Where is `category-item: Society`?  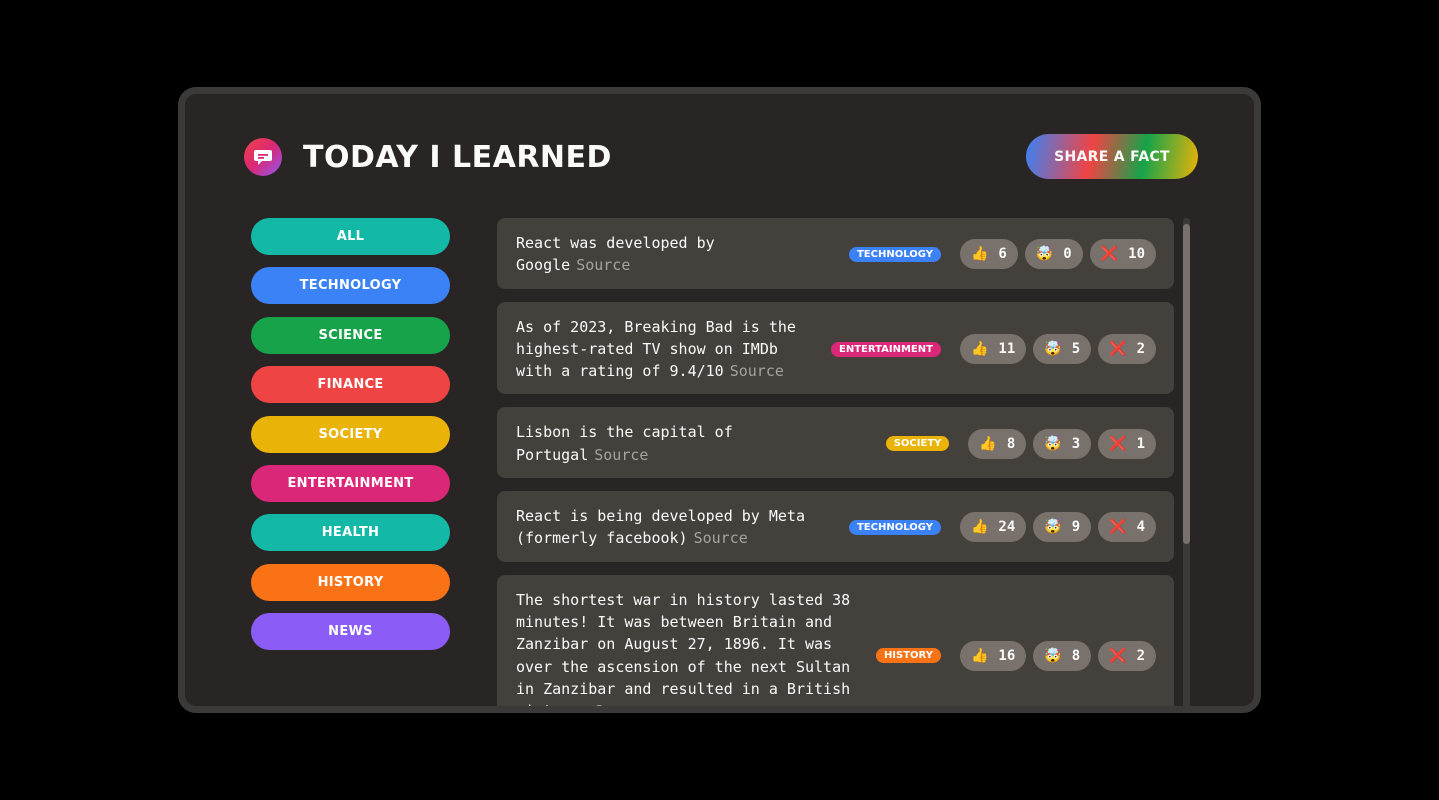 category-item: Society is located at coordinates (350, 434).